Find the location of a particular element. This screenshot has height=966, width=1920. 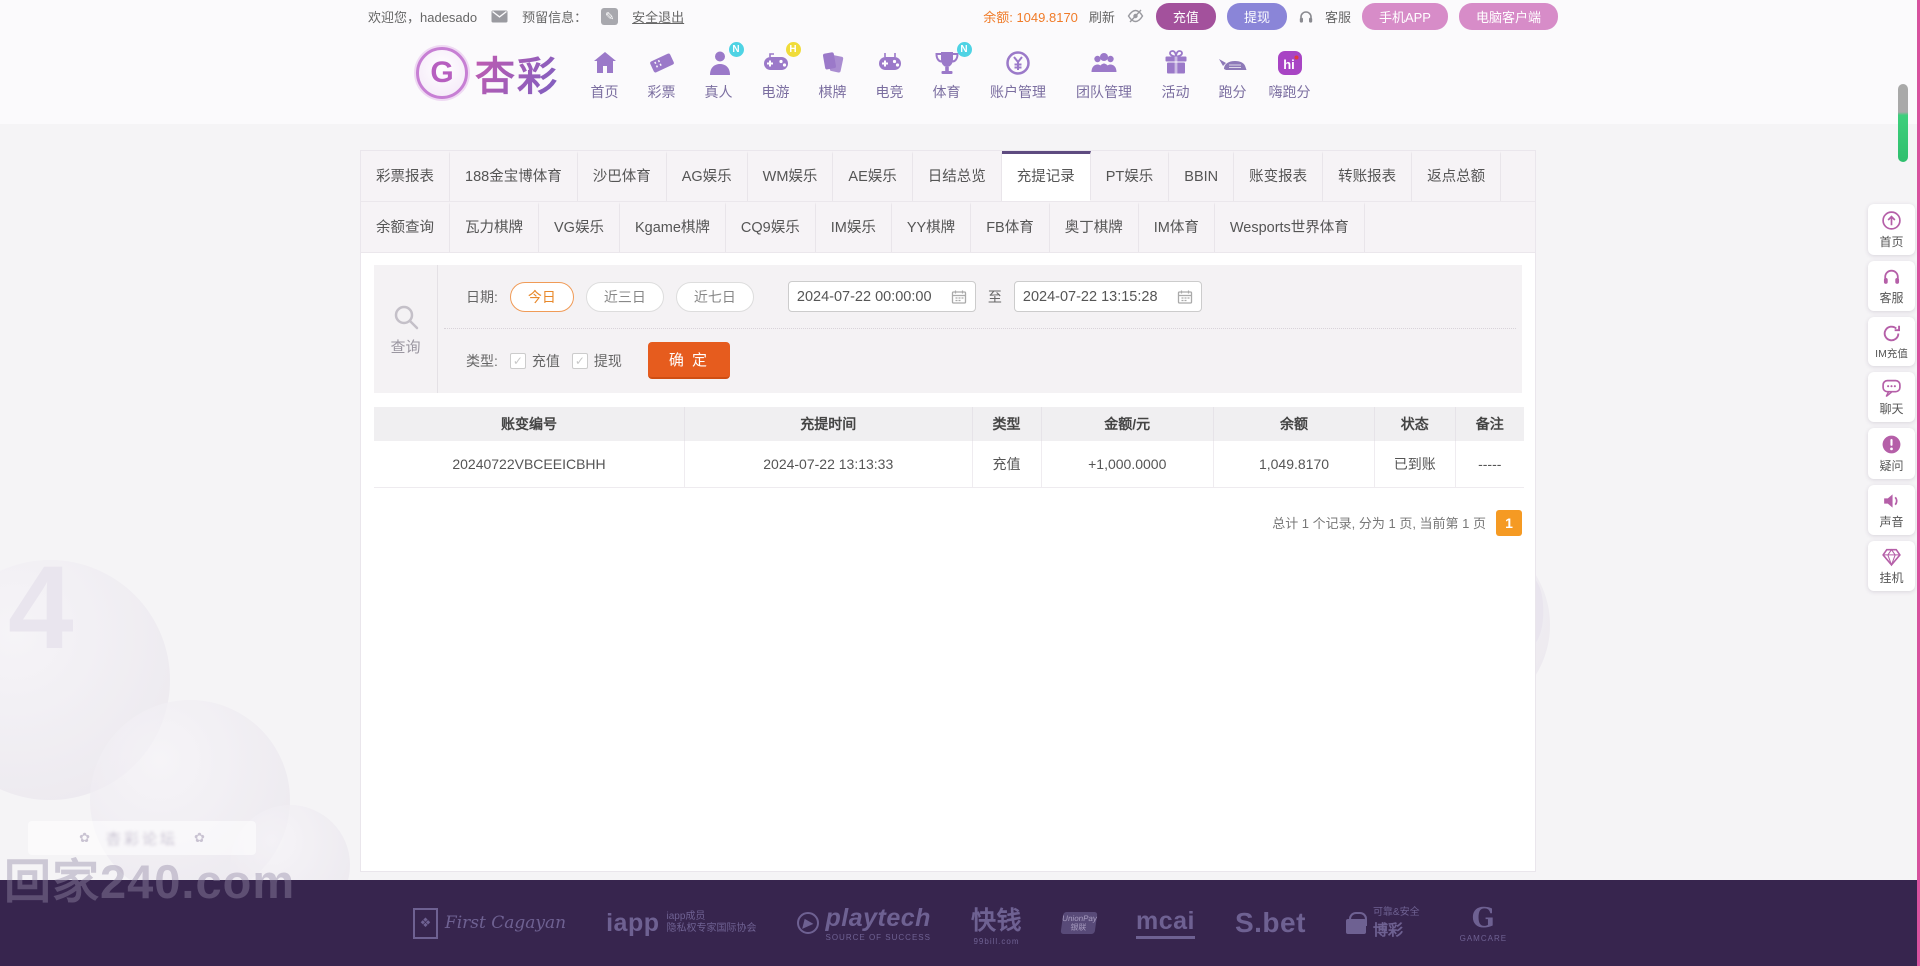

gamepad-icon: H is located at coordinates (781, 60).